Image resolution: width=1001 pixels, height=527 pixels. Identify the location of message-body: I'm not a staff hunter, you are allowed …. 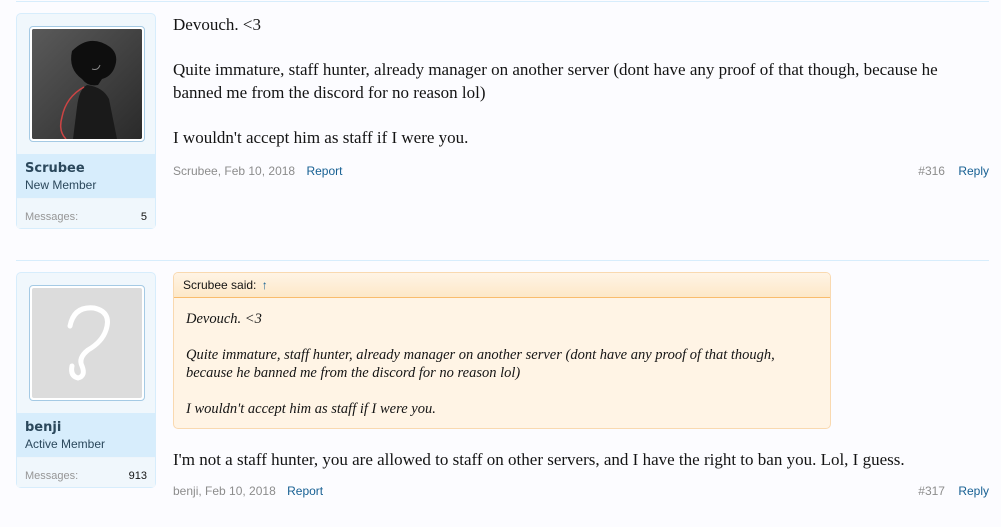
(539, 459).